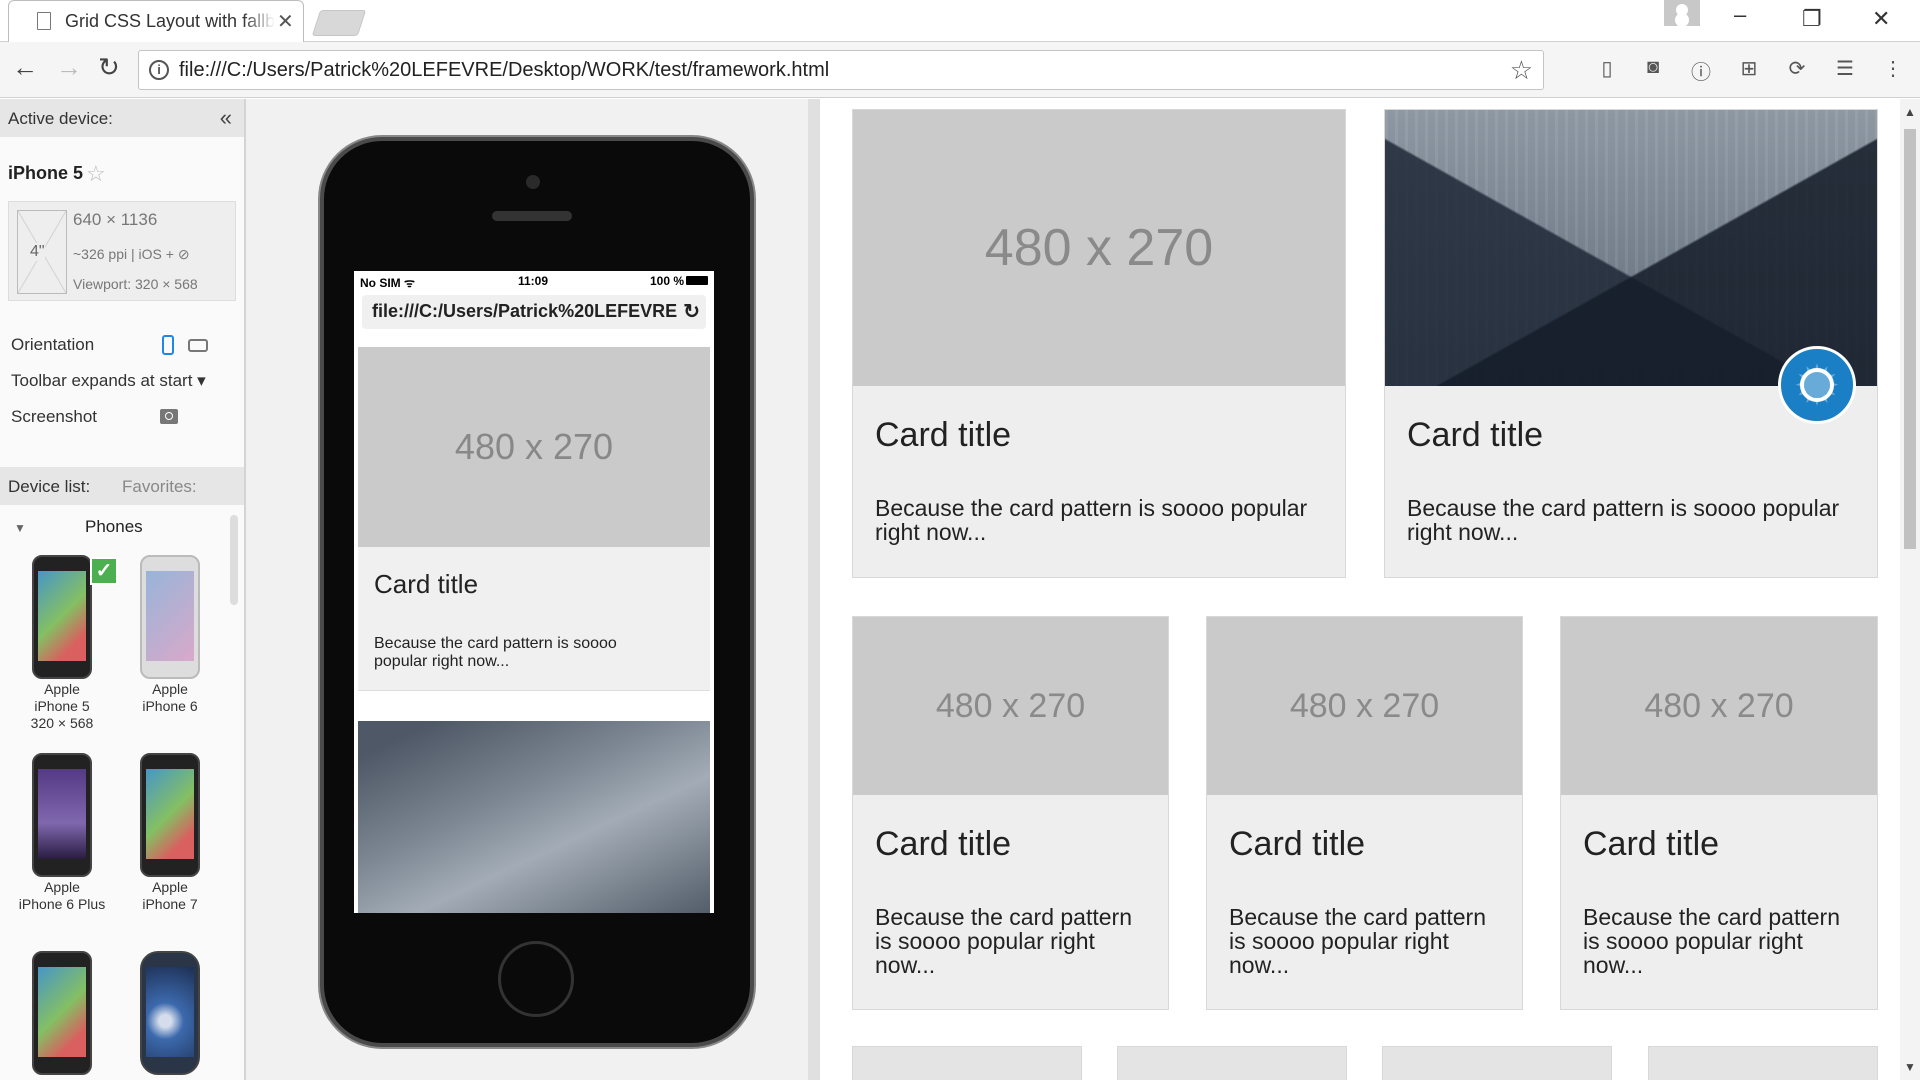 The width and height of the screenshot is (1920, 1080). What do you see at coordinates (44, 21) in the screenshot?
I see `document-icon` at bounding box center [44, 21].